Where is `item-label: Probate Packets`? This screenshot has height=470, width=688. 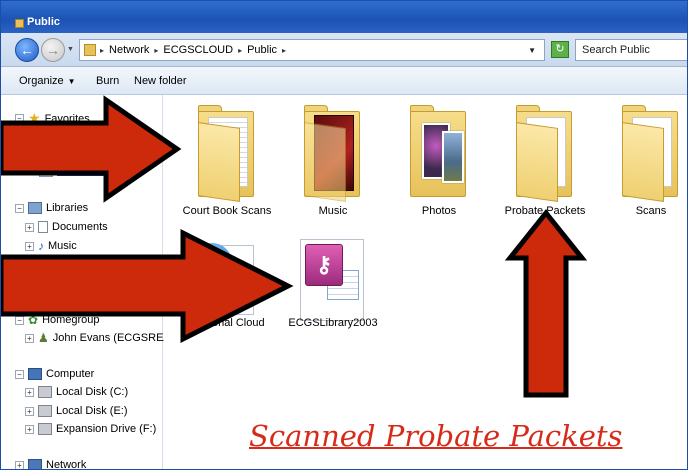
item-label: Probate Packets is located at coordinates (545, 211).